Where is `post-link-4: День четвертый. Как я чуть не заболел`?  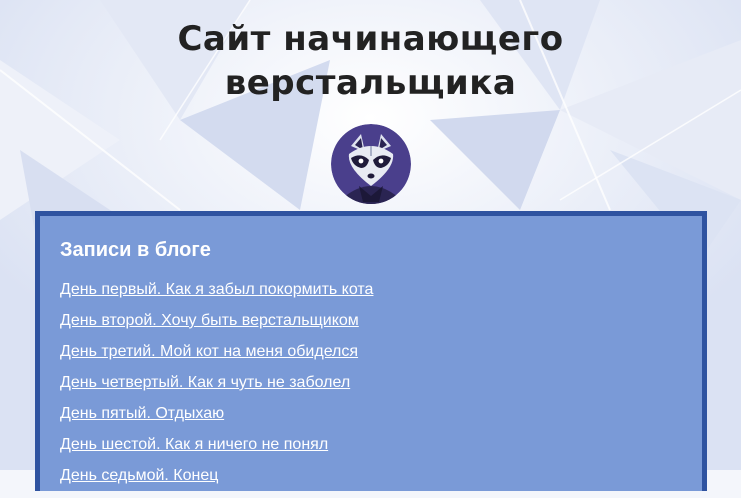 post-link-4: День четвертый. Как я чуть не заболел is located at coordinates (205, 382).